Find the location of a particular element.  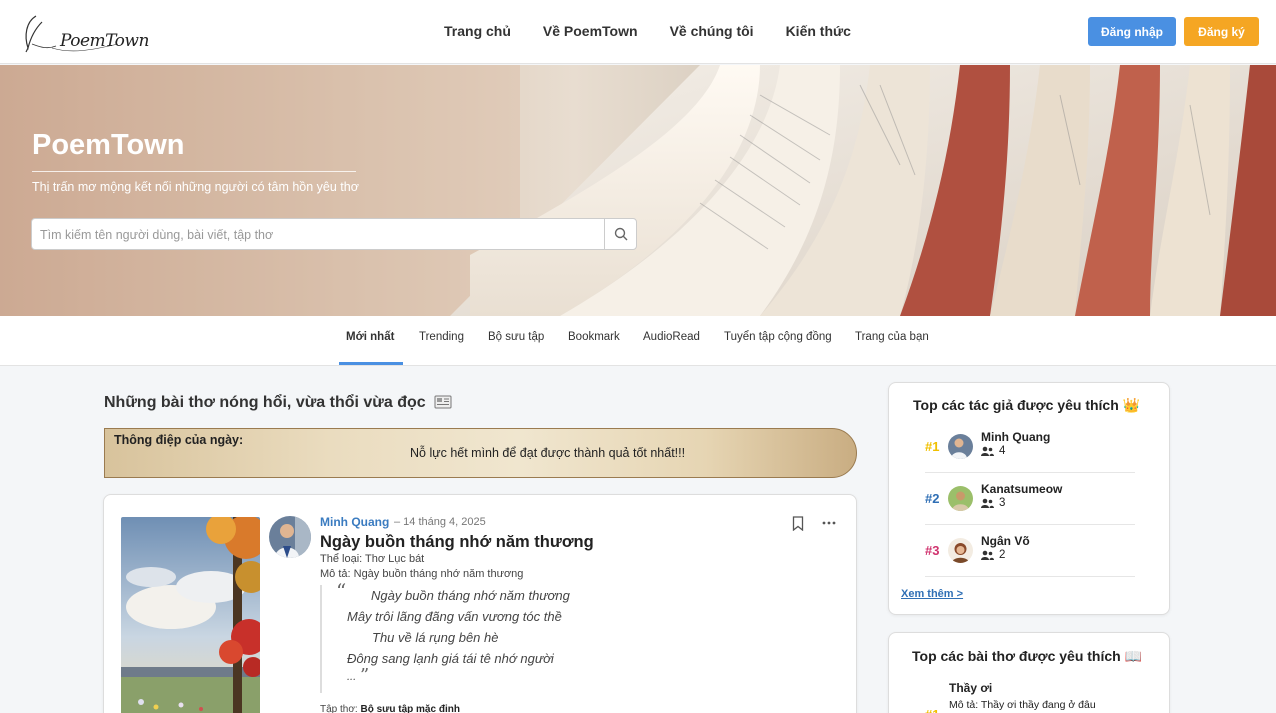

search-input is located at coordinates (320, 235).